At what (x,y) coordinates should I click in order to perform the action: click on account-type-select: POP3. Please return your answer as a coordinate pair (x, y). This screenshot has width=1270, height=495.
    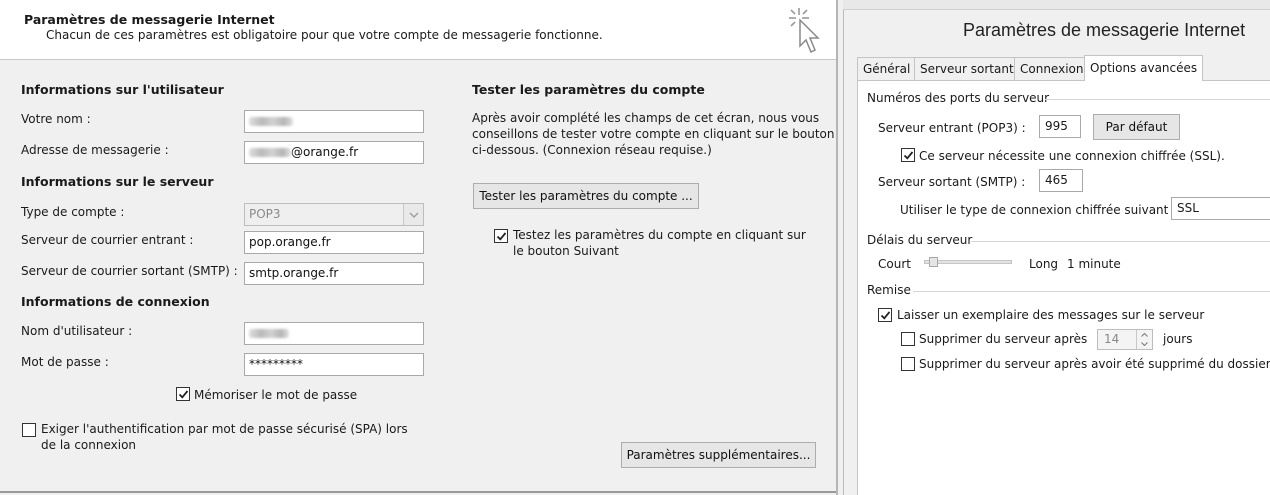
    Looking at the image, I should click on (334, 214).